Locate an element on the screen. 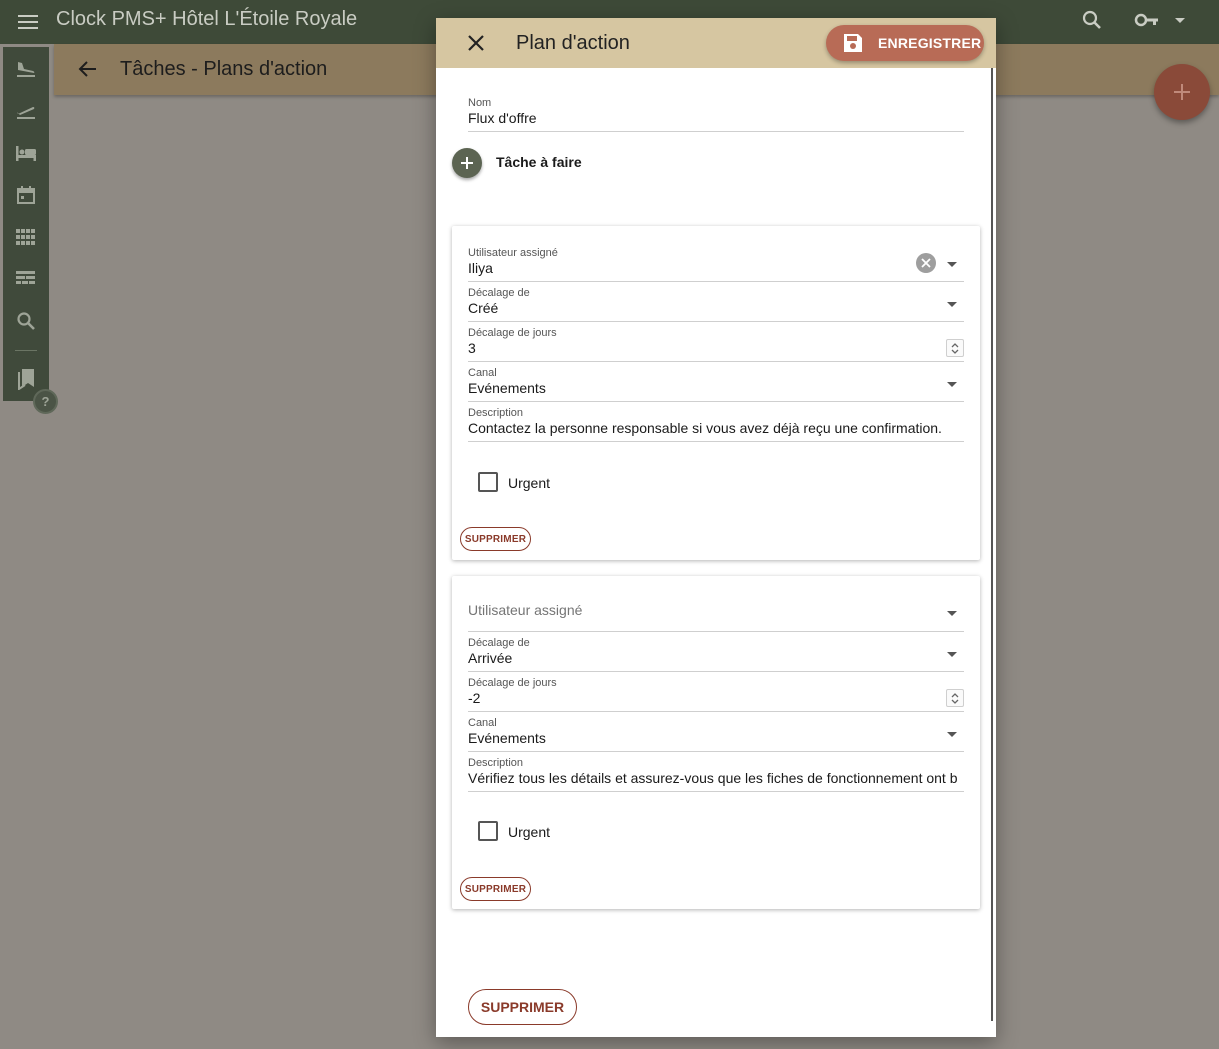 The width and height of the screenshot is (1219, 1049). assigned-user-placeholder: Utilisateur assigné is located at coordinates (525, 610).